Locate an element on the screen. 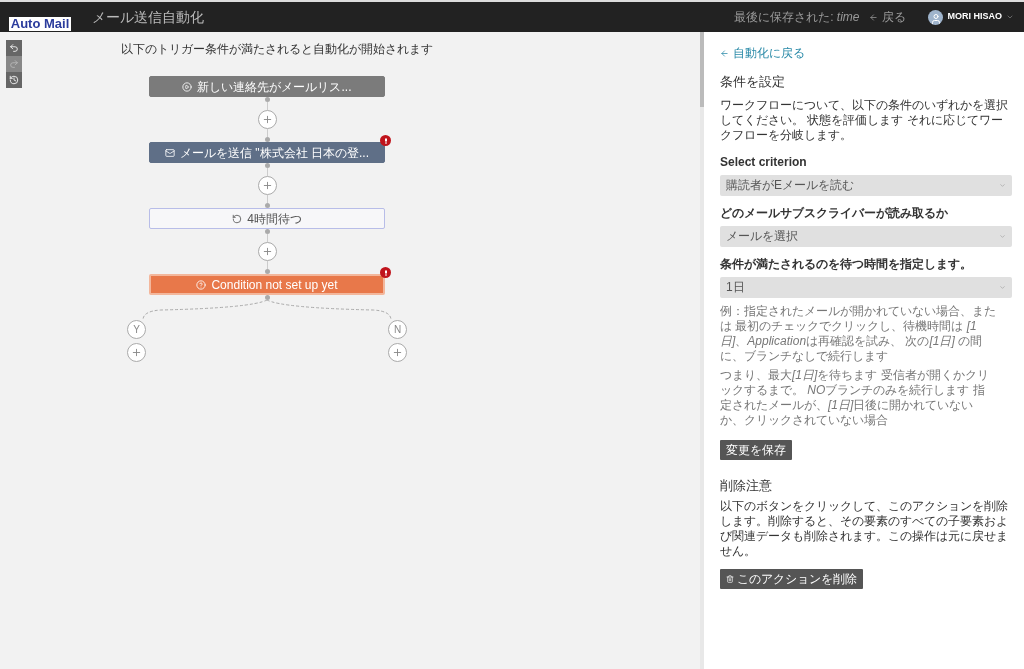  envelope-icon is located at coordinates (170, 152).